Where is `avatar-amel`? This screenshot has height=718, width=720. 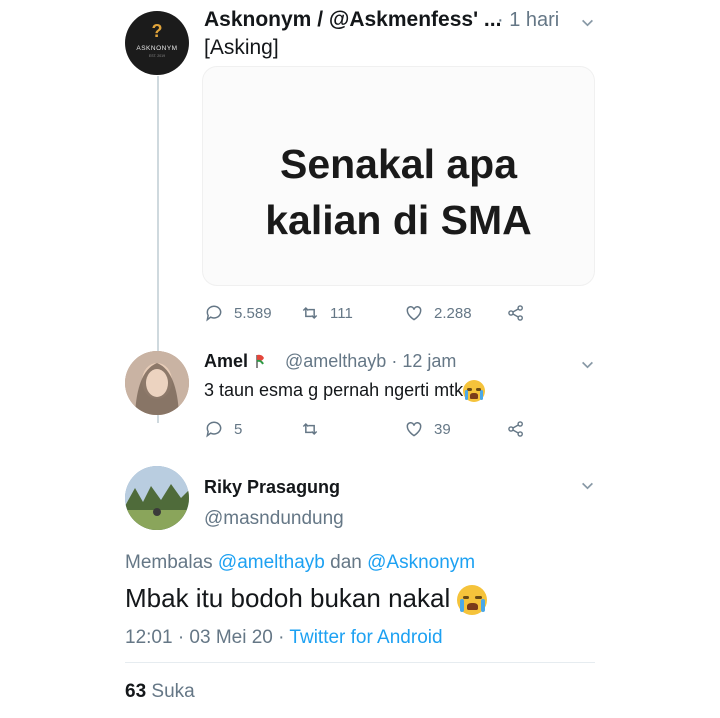
avatar-amel is located at coordinates (157, 383).